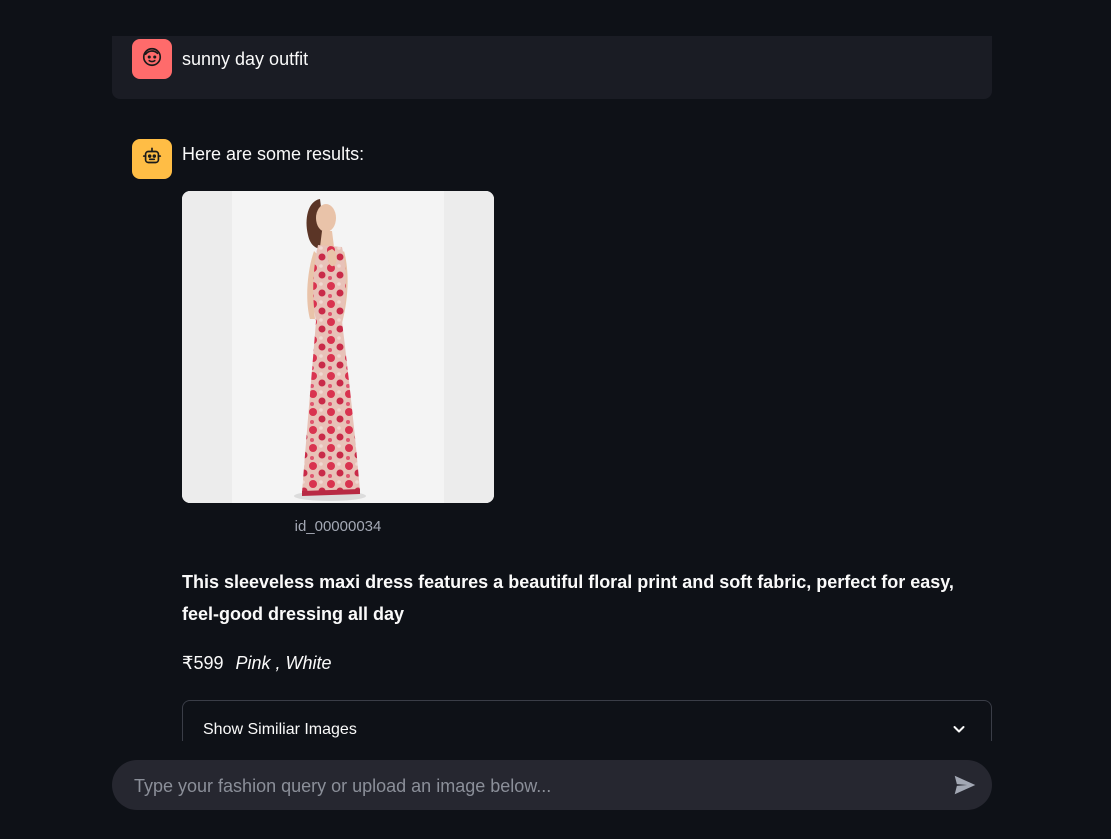  Describe the element at coordinates (280, 729) in the screenshot. I see `expander-label: Show Similiar Images` at that location.